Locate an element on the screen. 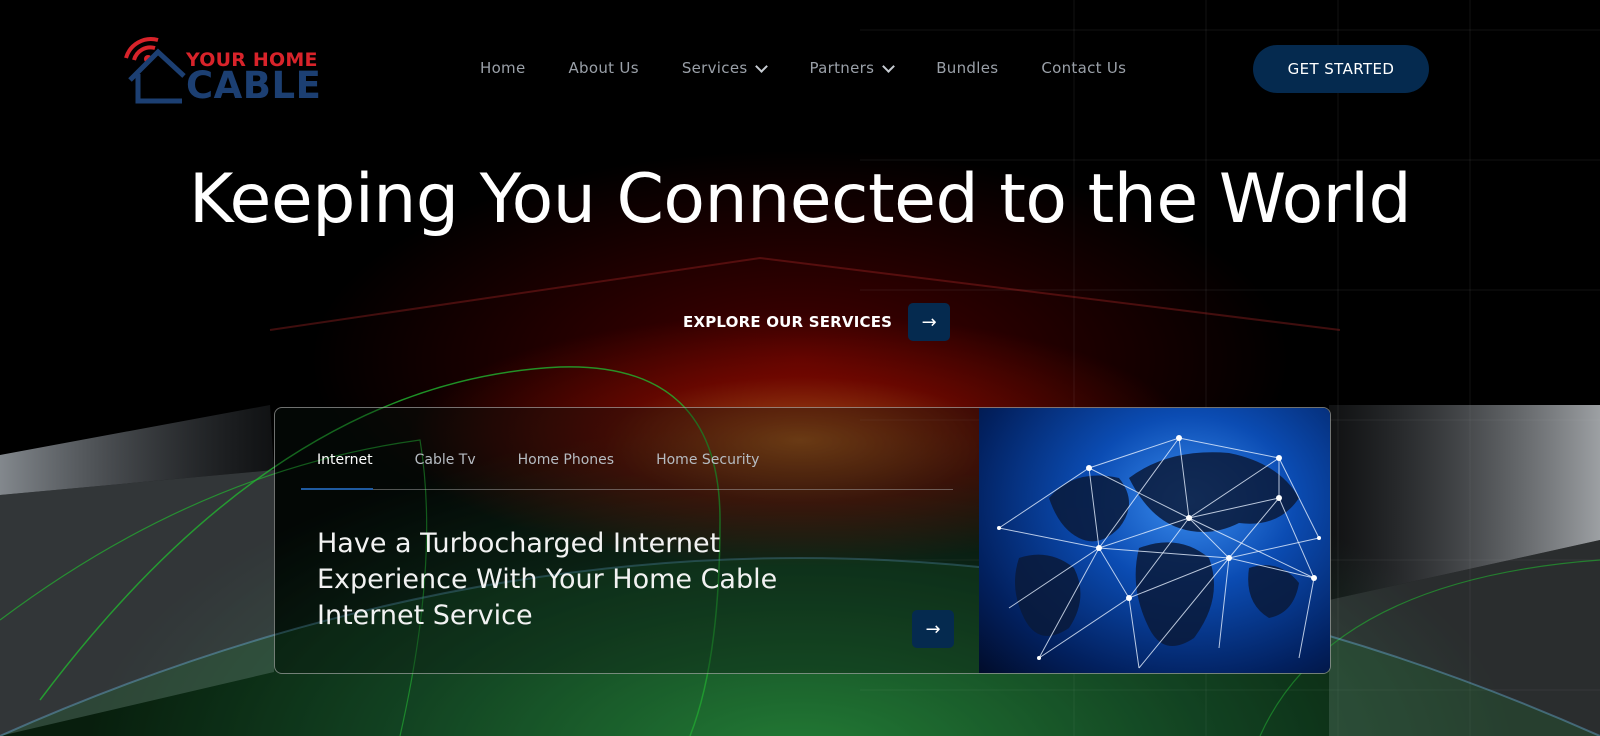 This screenshot has width=1600, height=736. tab-internet: Internet is located at coordinates (345, 460).